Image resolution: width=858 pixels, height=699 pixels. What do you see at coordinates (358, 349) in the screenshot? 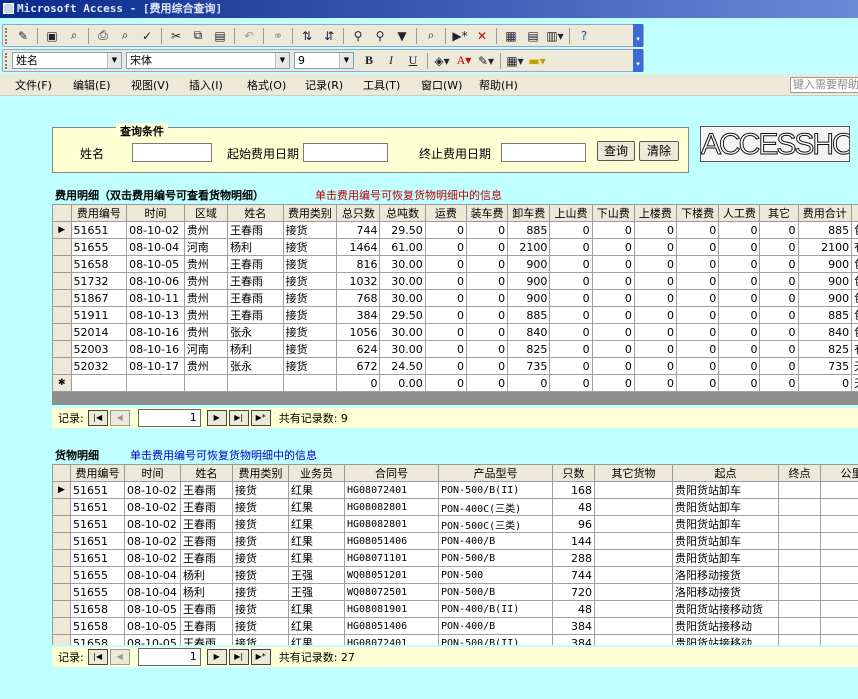
I see `fee-cell: 624` at bounding box center [358, 349].